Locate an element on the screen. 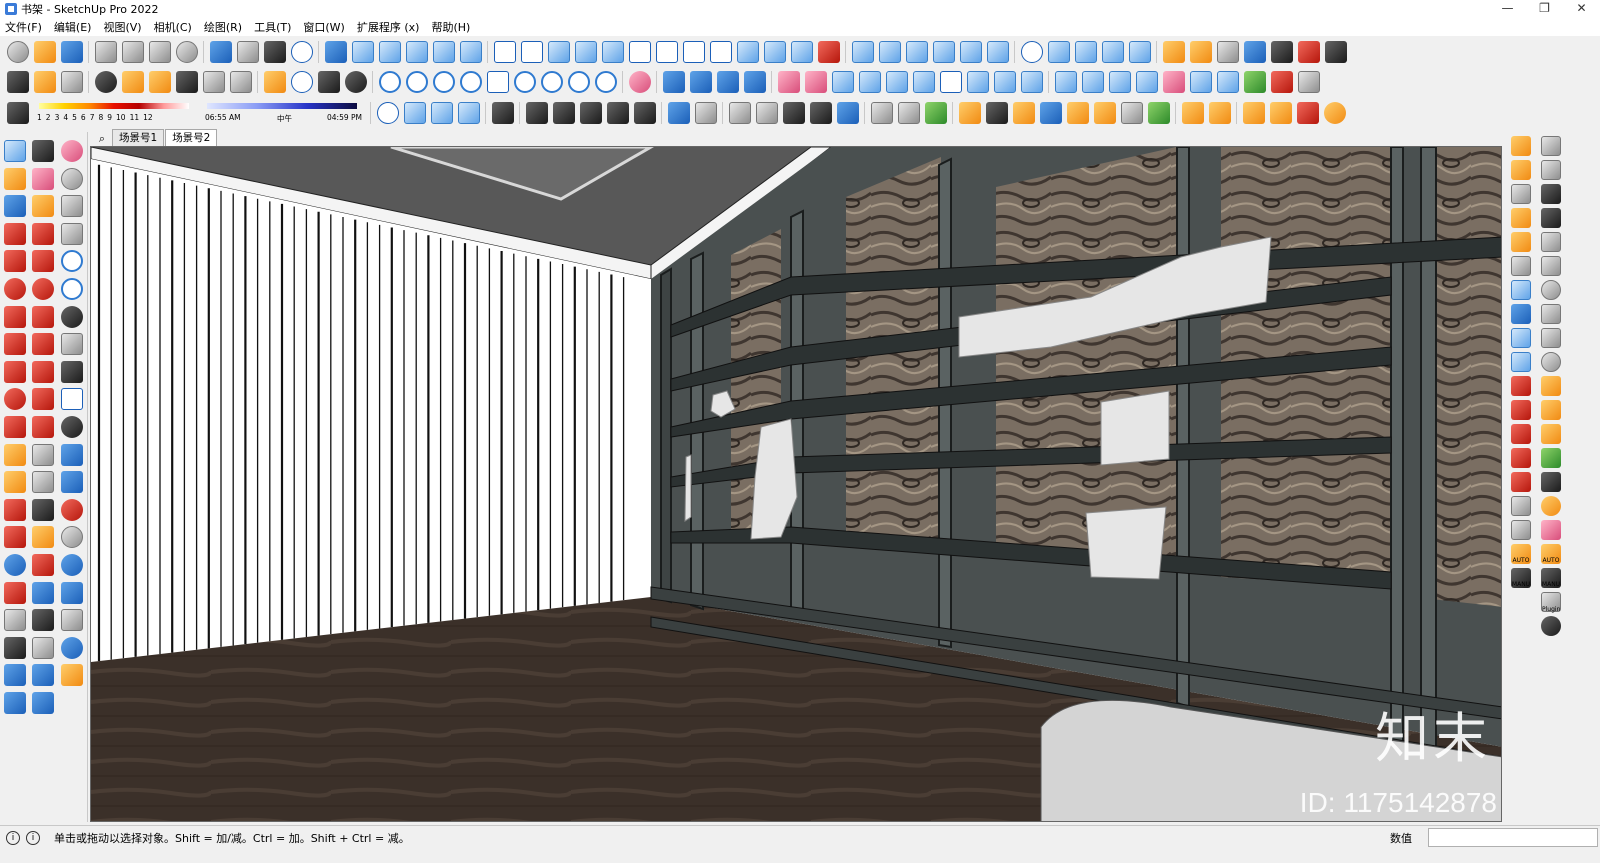  bottles-icon is located at coordinates (1551, 458).